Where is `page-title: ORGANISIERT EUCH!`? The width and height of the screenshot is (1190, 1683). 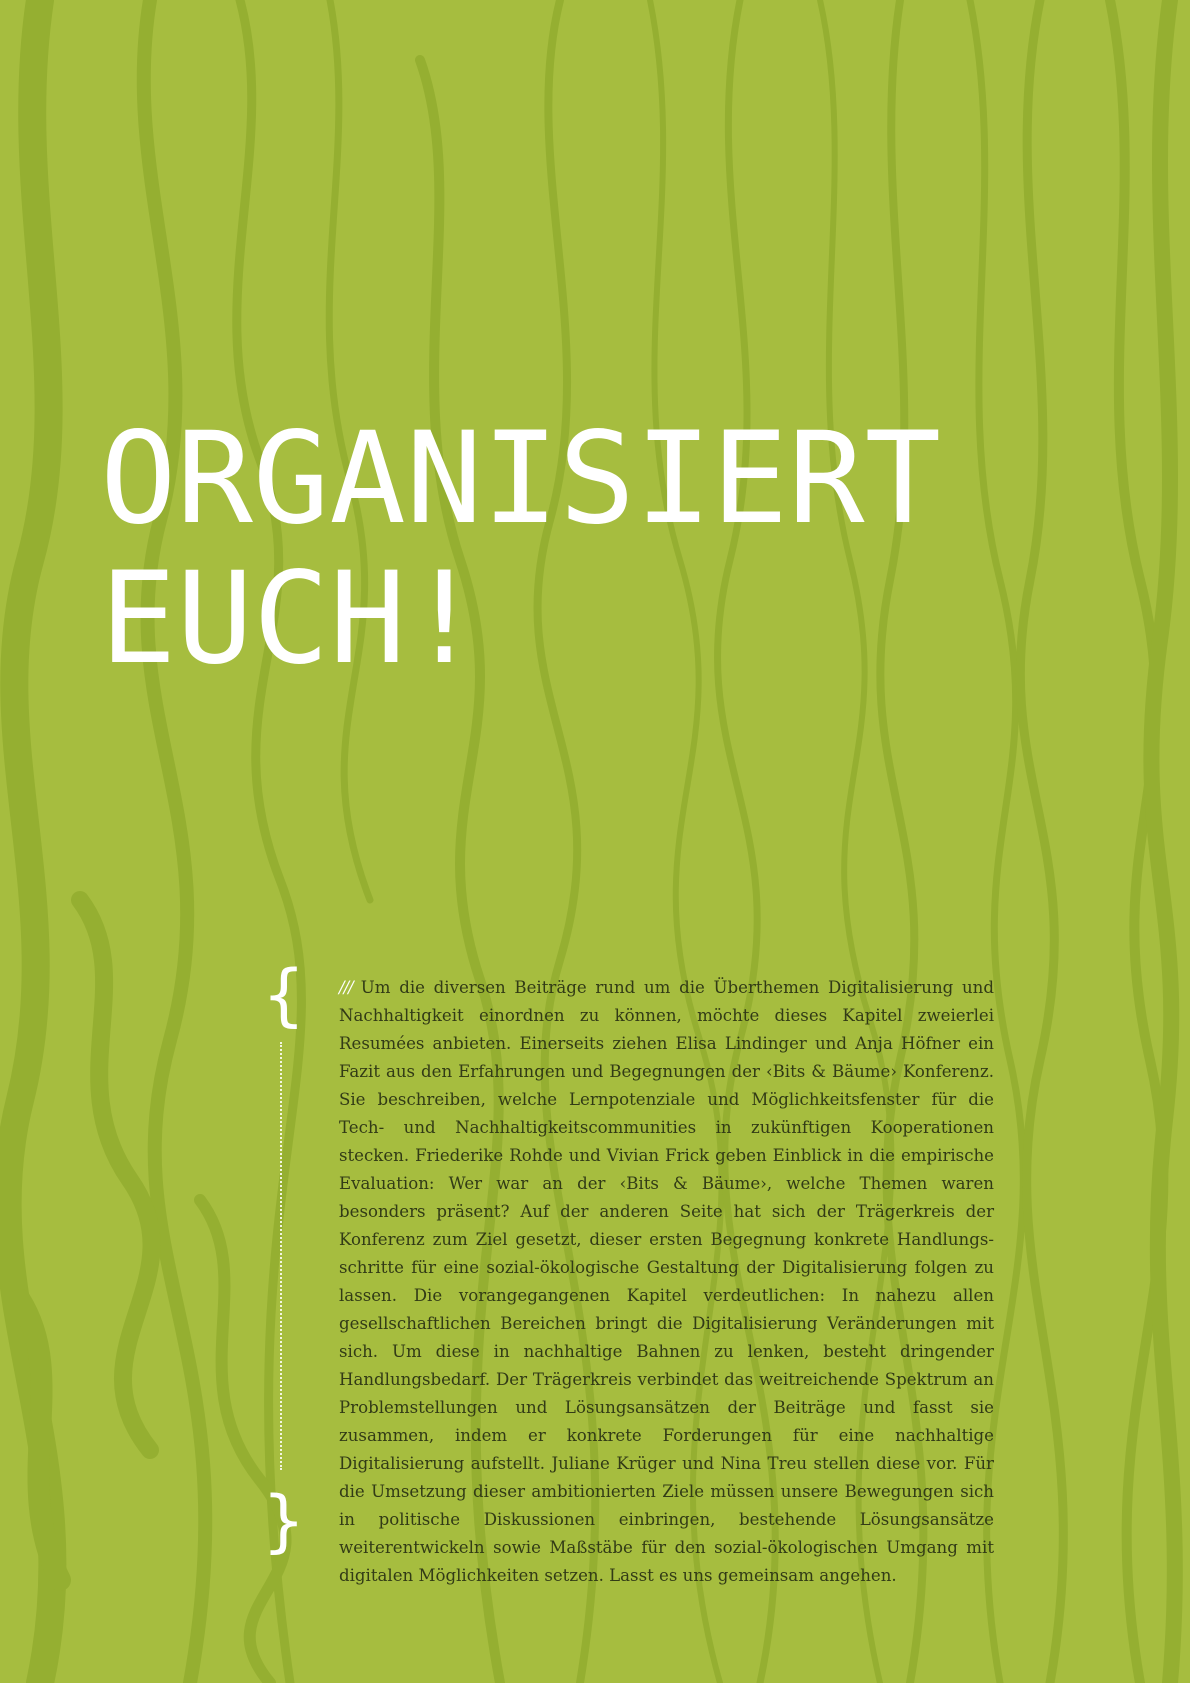 page-title: ORGANISIERT EUCH! is located at coordinates (520, 548).